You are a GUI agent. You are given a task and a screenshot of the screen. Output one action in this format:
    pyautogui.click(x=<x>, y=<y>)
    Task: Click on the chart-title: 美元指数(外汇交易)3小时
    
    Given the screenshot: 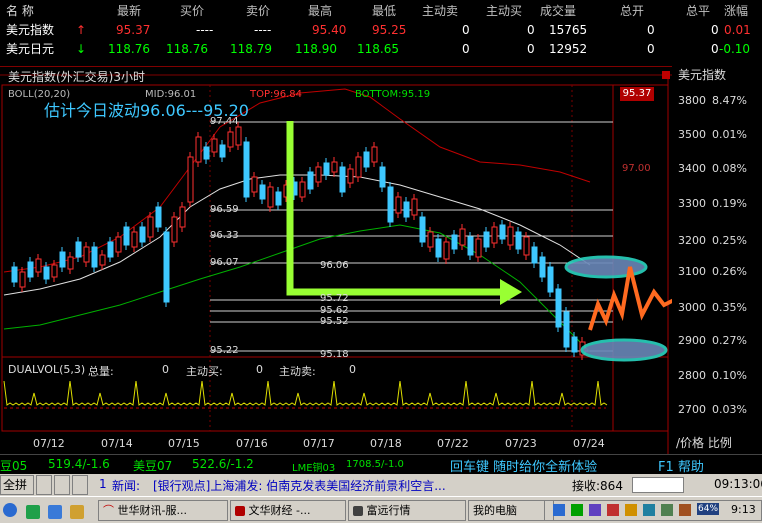 What is the action you would take?
    pyautogui.click(x=76, y=77)
    